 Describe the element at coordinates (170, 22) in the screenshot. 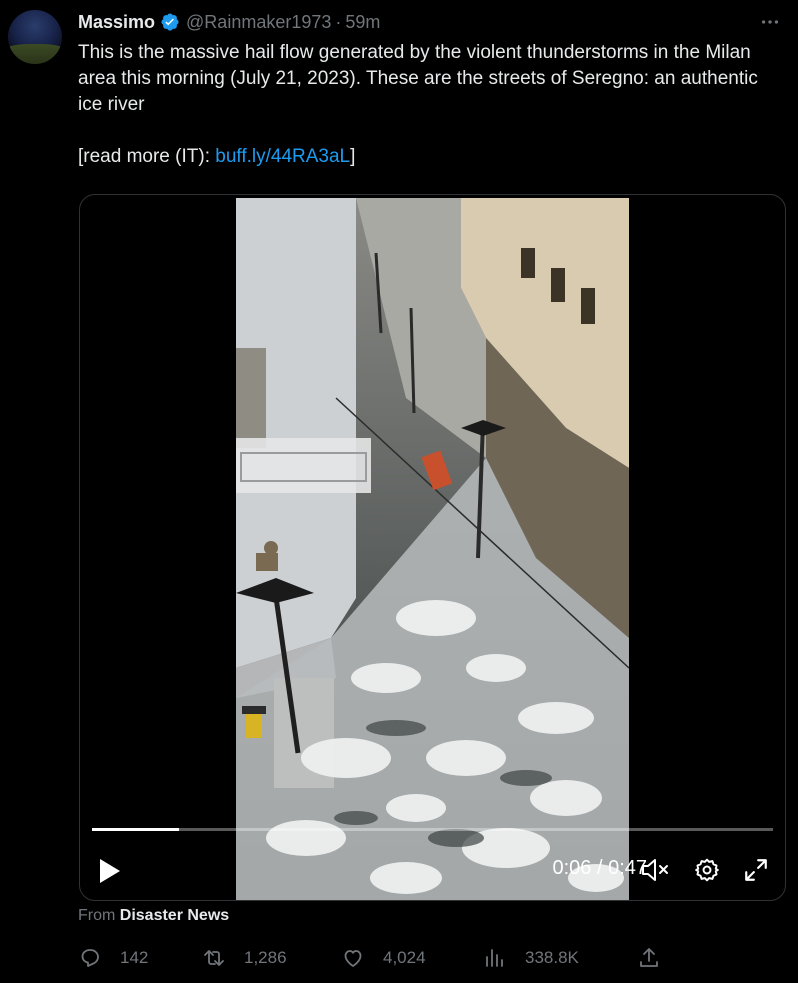

I see `verified-badge-icon` at that location.